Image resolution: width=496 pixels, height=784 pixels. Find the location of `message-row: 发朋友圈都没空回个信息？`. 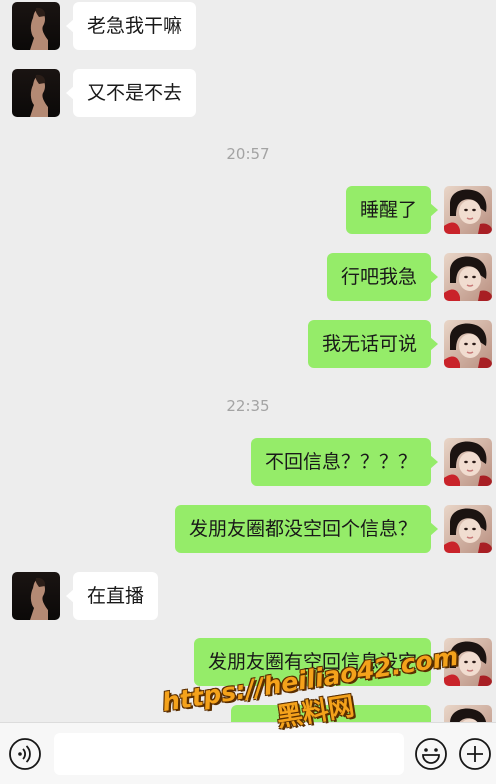

message-row: 发朋友圈都没空回个信息？ is located at coordinates (248, 529).